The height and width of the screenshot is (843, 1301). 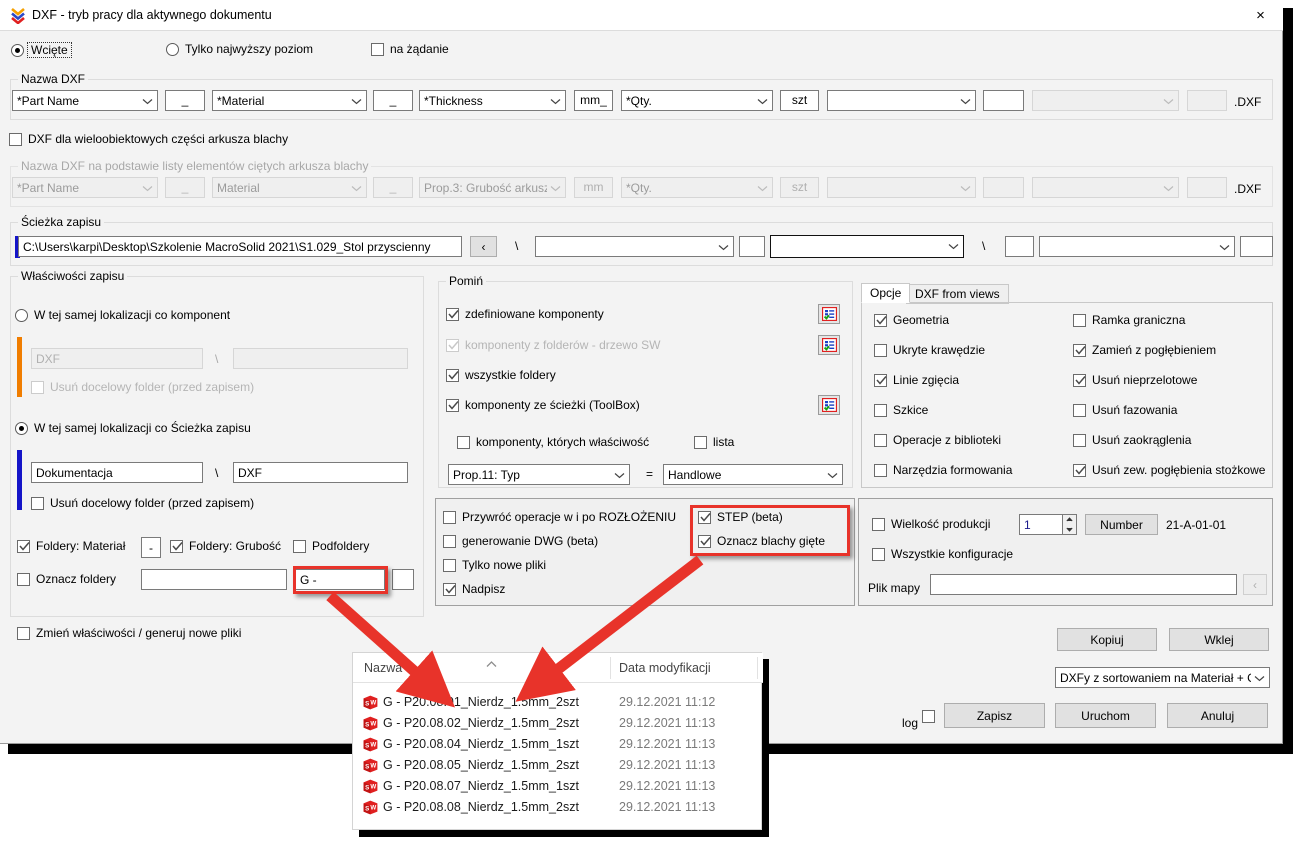 I want to click on cancel-button: Anuluj, so click(x=1217, y=715).